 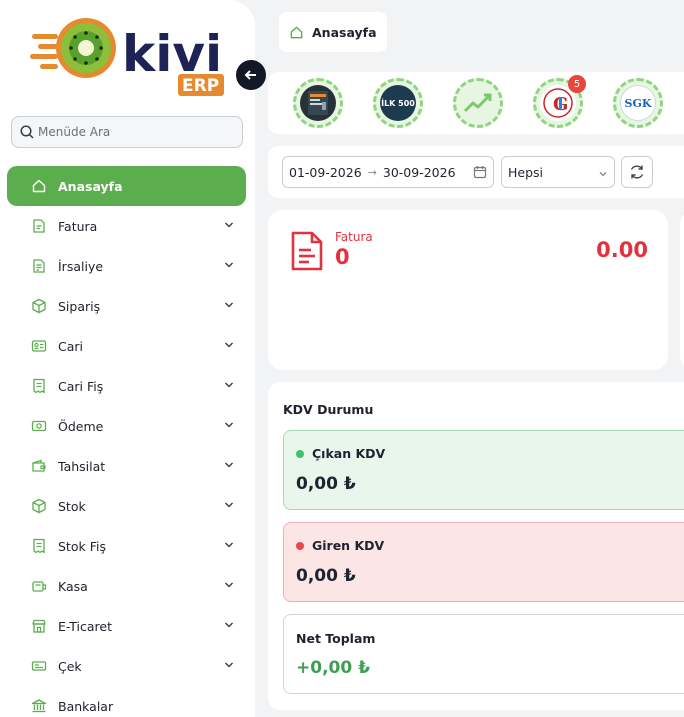 What do you see at coordinates (328, 409) in the screenshot?
I see `kdv-title: KDV Durumu` at bounding box center [328, 409].